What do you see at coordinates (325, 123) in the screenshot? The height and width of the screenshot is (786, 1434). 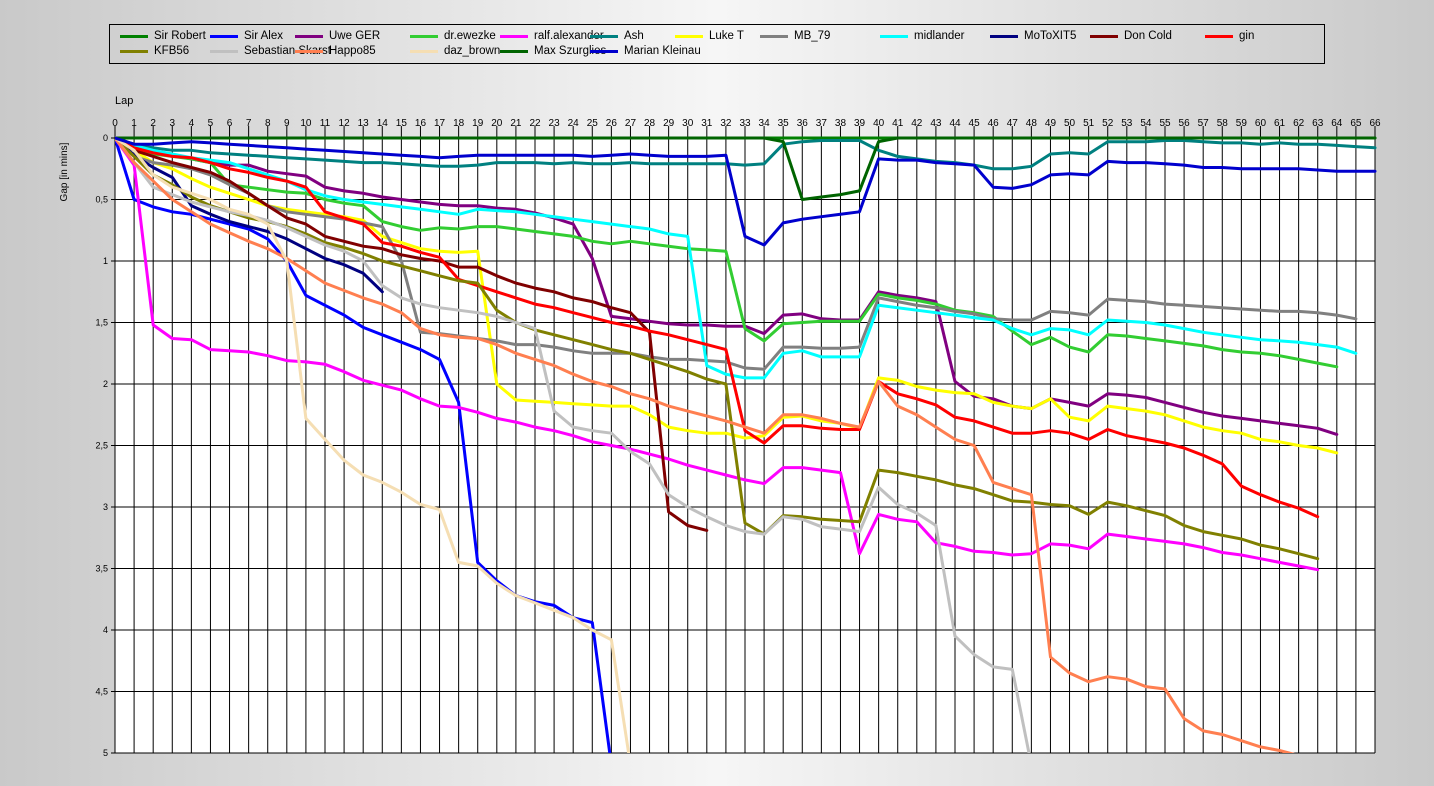 I see `x-tick-label: 11` at bounding box center [325, 123].